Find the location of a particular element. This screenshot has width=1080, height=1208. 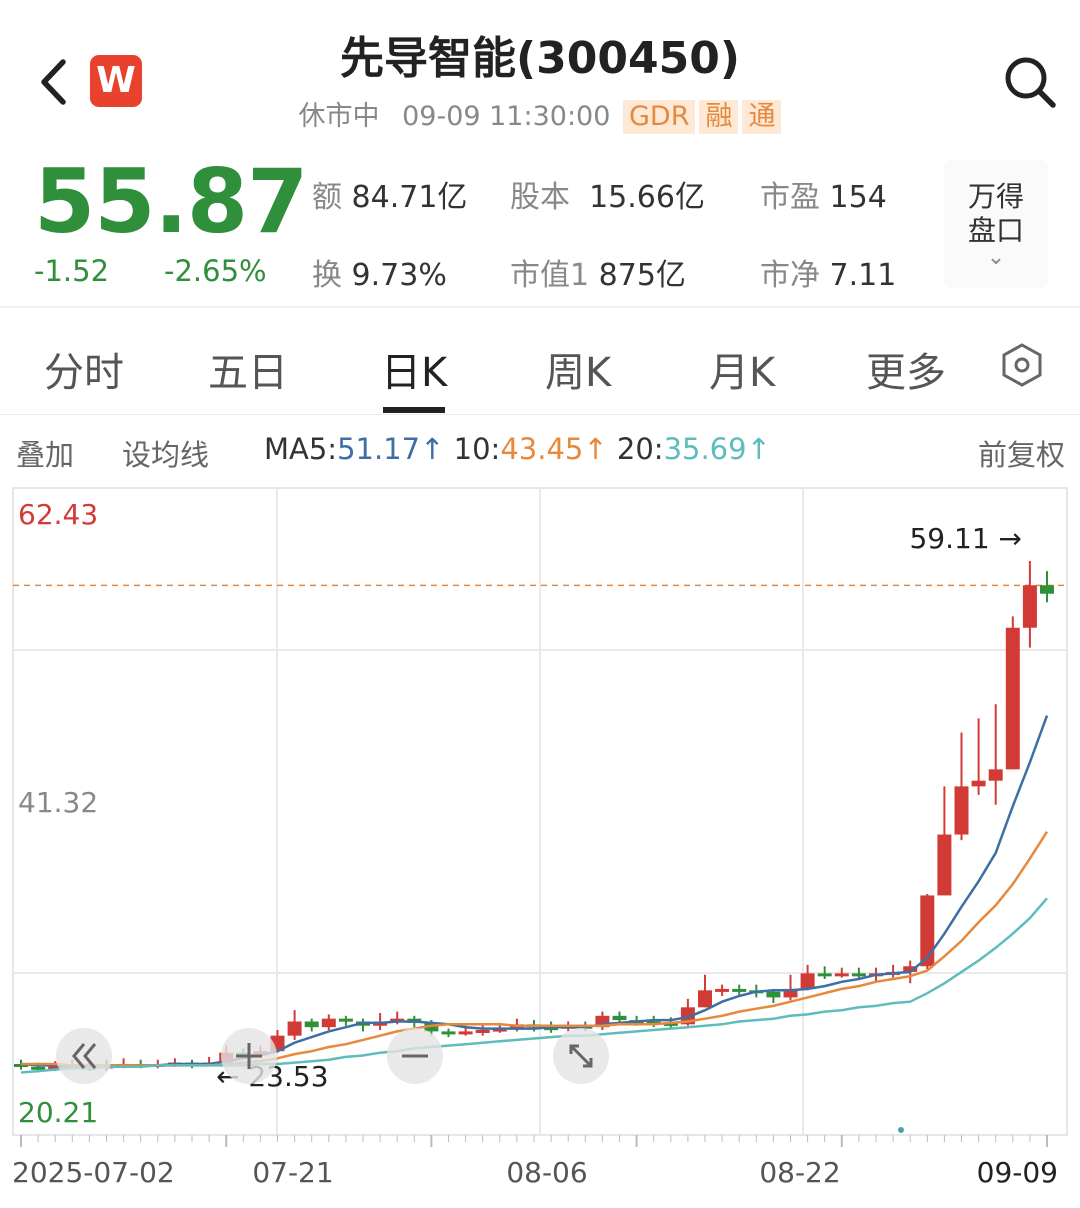

tab-daily-k: 日K is located at coordinates (414, 369).